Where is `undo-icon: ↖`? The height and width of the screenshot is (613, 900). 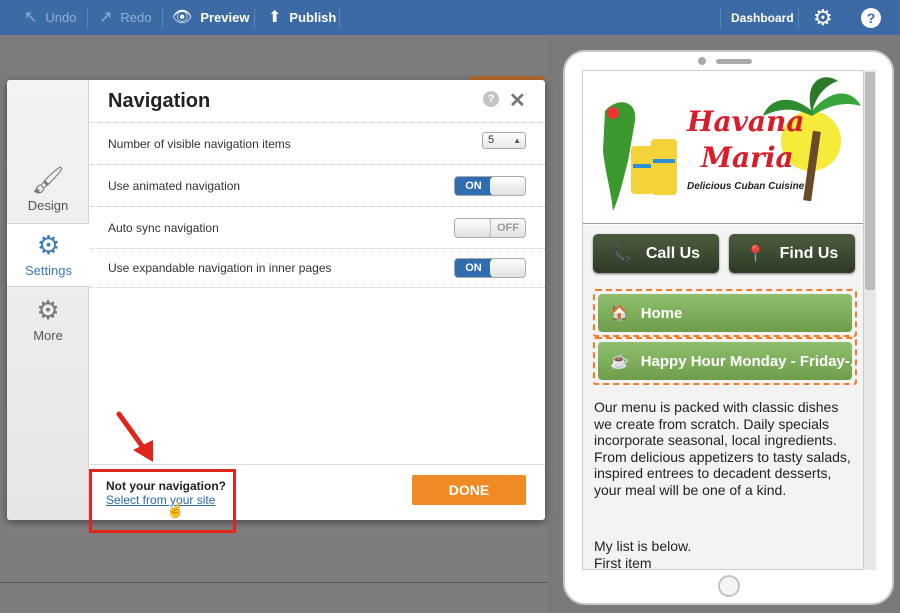 undo-icon: ↖ is located at coordinates (31, 17).